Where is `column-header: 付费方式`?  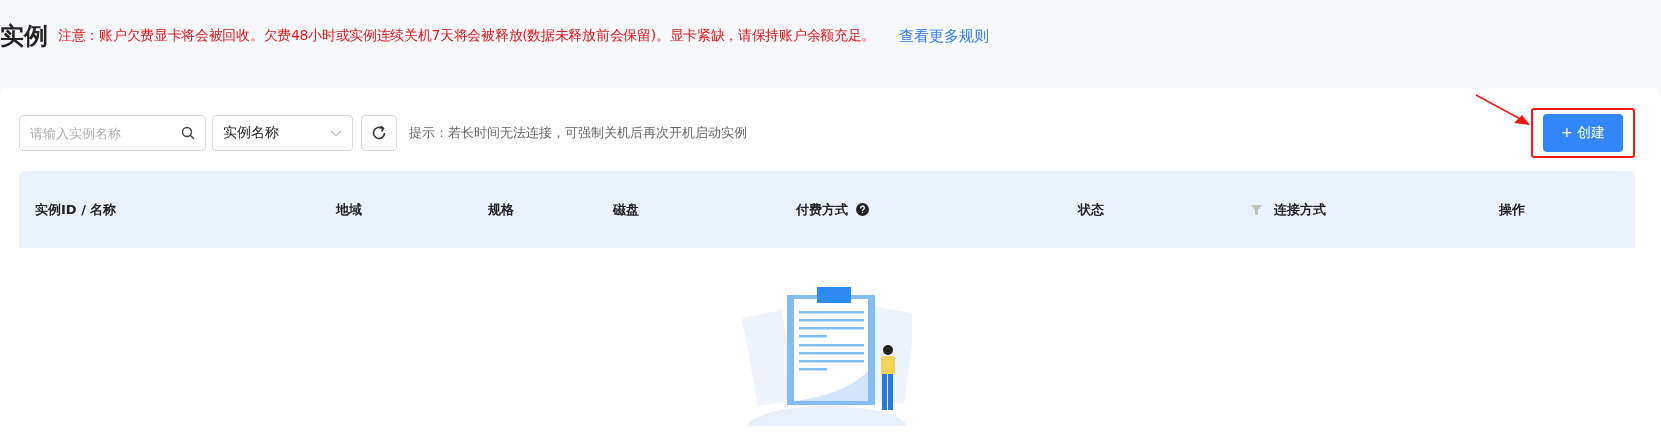 column-header: 付费方式 is located at coordinates (822, 209).